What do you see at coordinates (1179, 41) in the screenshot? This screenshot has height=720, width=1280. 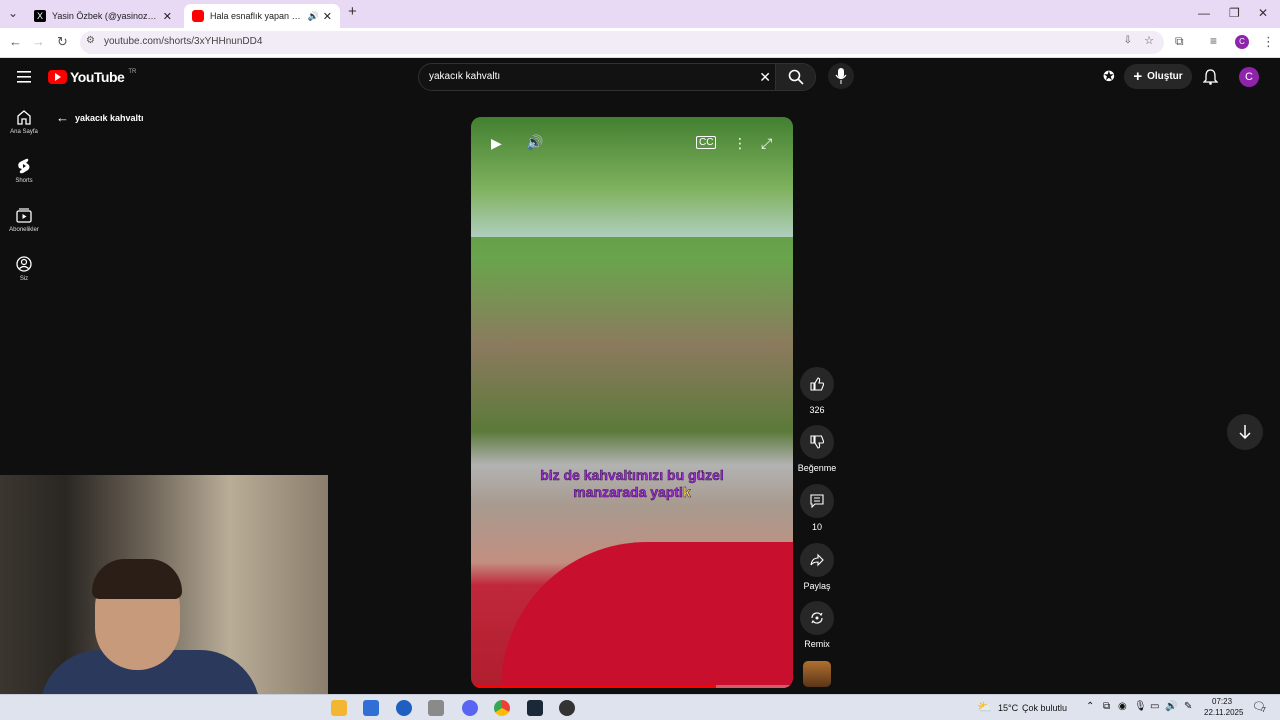 I see `extensions-icon: ⧉` at bounding box center [1179, 41].